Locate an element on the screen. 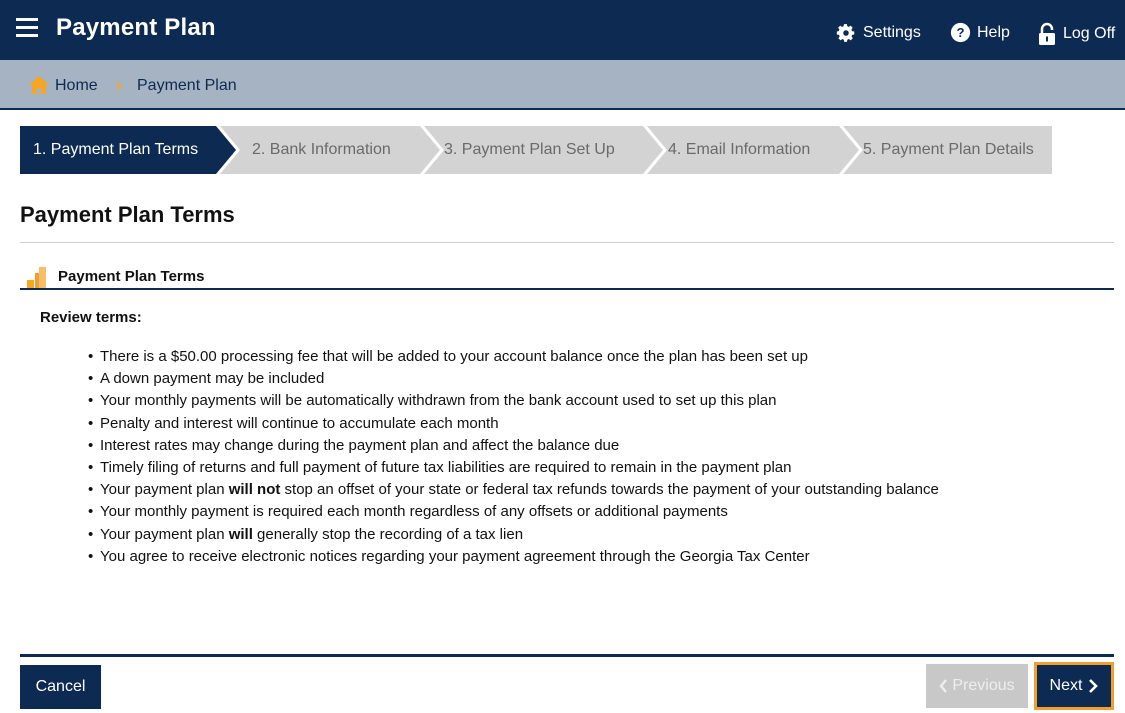  logoff-link: Log Off is located at coordinates (1076, 34).